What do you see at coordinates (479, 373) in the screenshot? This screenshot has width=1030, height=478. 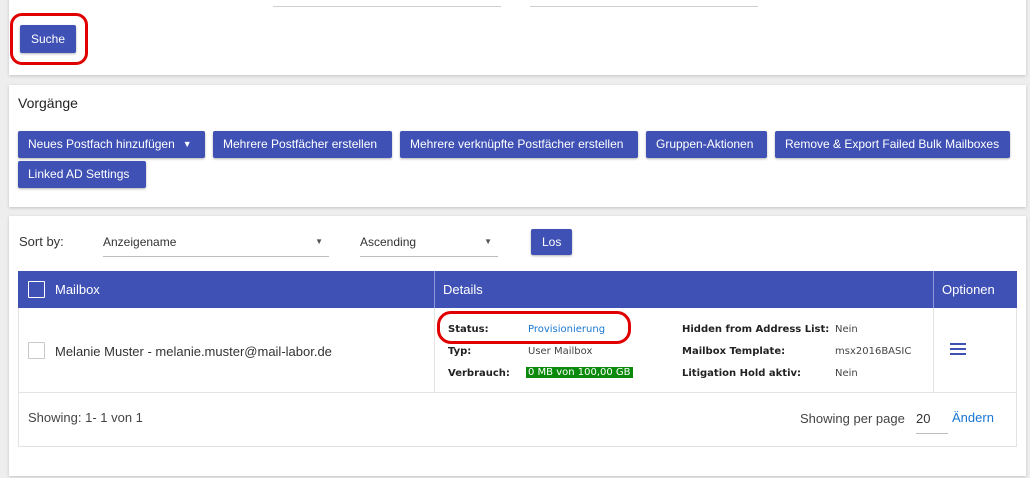 I see `usage-key: Verbrauch:` at bounding box center [479, 373].